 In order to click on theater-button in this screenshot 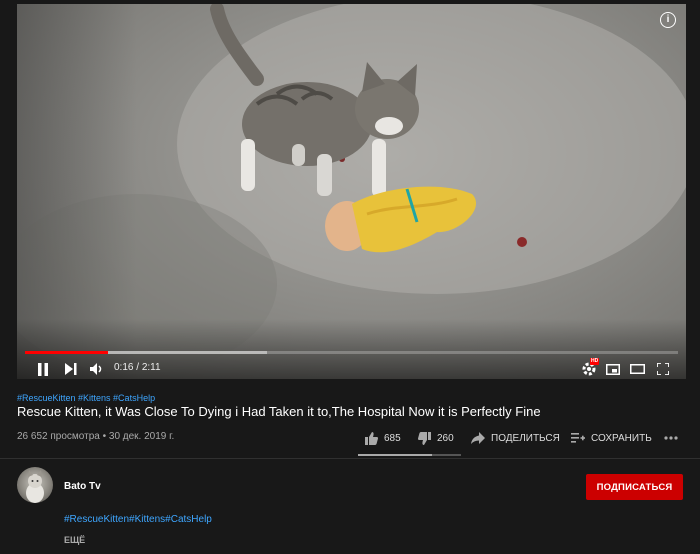, I will do `click(637, 368)`.